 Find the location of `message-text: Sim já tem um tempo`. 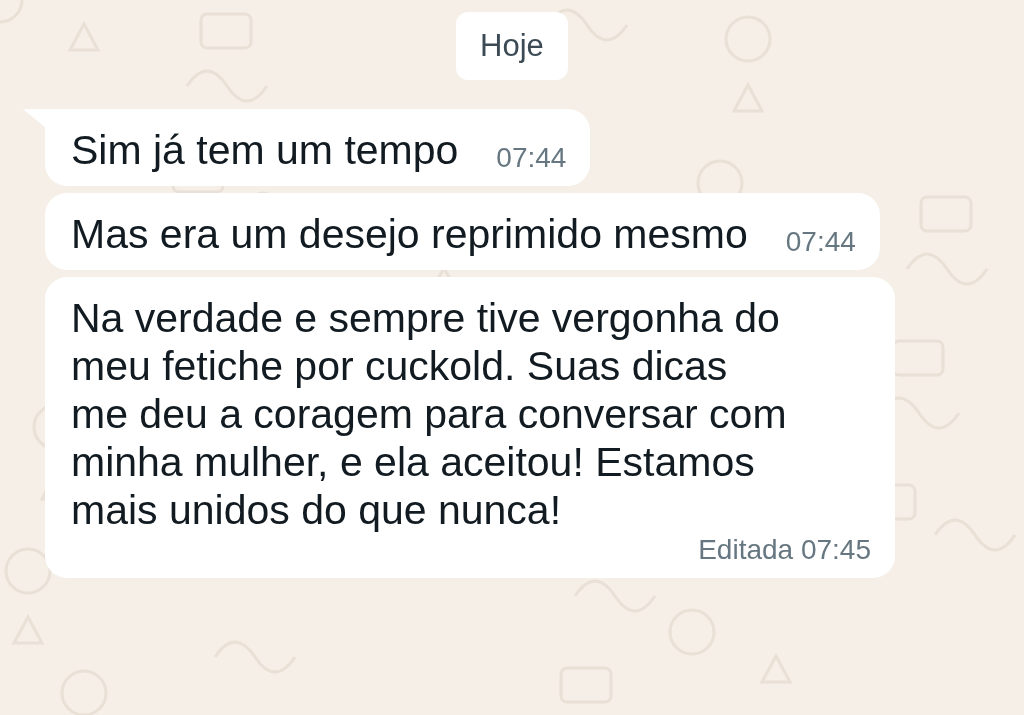

message-text: Sim já tem um tempo is located at coordinates (265, 150).